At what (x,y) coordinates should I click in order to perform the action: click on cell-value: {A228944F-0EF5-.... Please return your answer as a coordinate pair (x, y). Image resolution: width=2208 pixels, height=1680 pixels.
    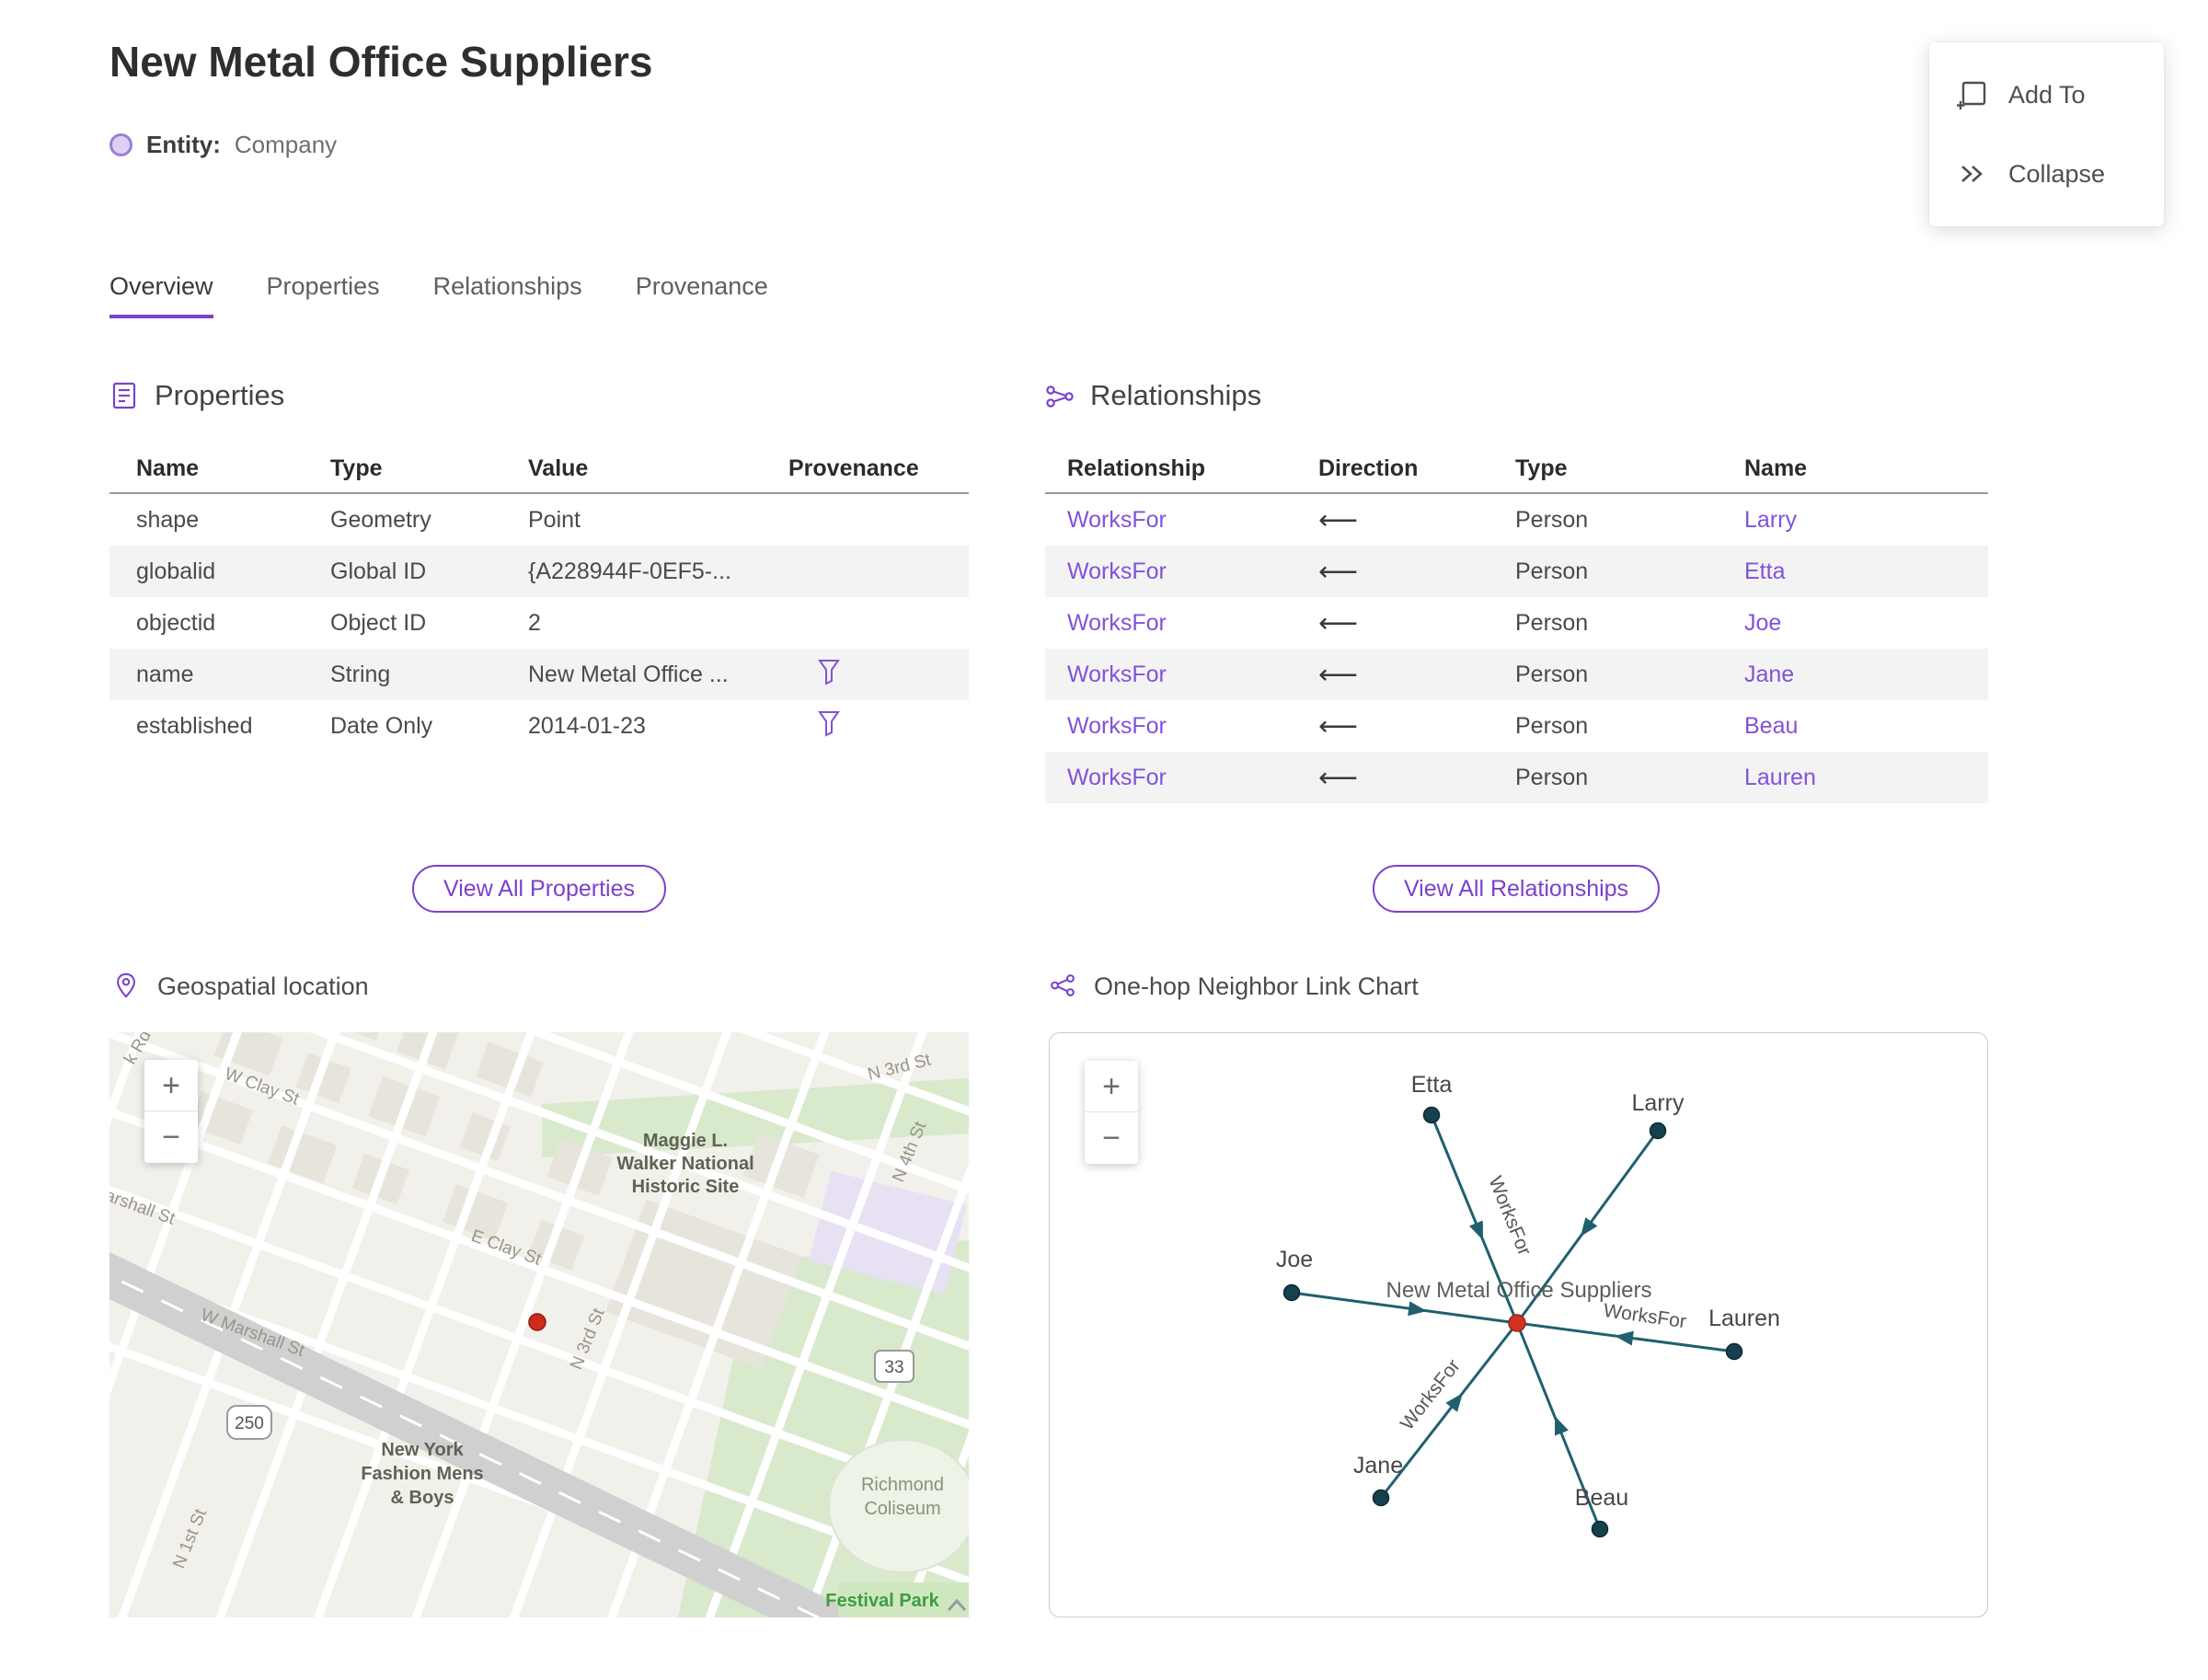
    Looking at the image, I should click on (629, 571).